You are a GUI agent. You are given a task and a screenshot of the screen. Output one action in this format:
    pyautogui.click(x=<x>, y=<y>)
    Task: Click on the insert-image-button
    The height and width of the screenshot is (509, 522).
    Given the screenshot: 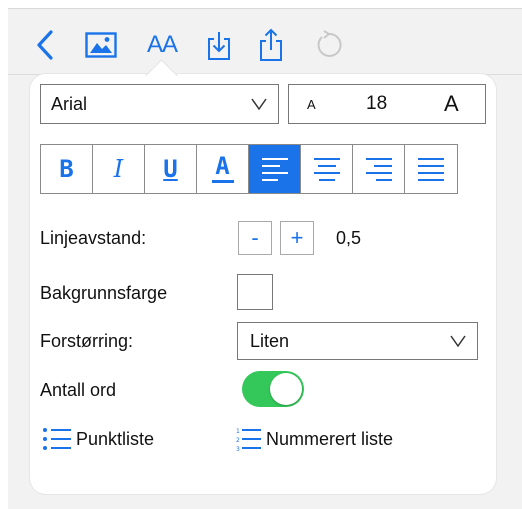 What is the action you would take?
    pyautogui.click(x=101, y=45)
    